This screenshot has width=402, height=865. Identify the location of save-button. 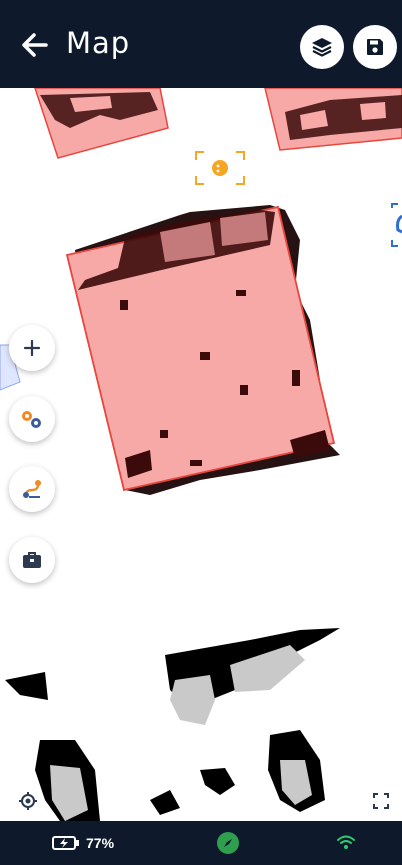
(375, 47).